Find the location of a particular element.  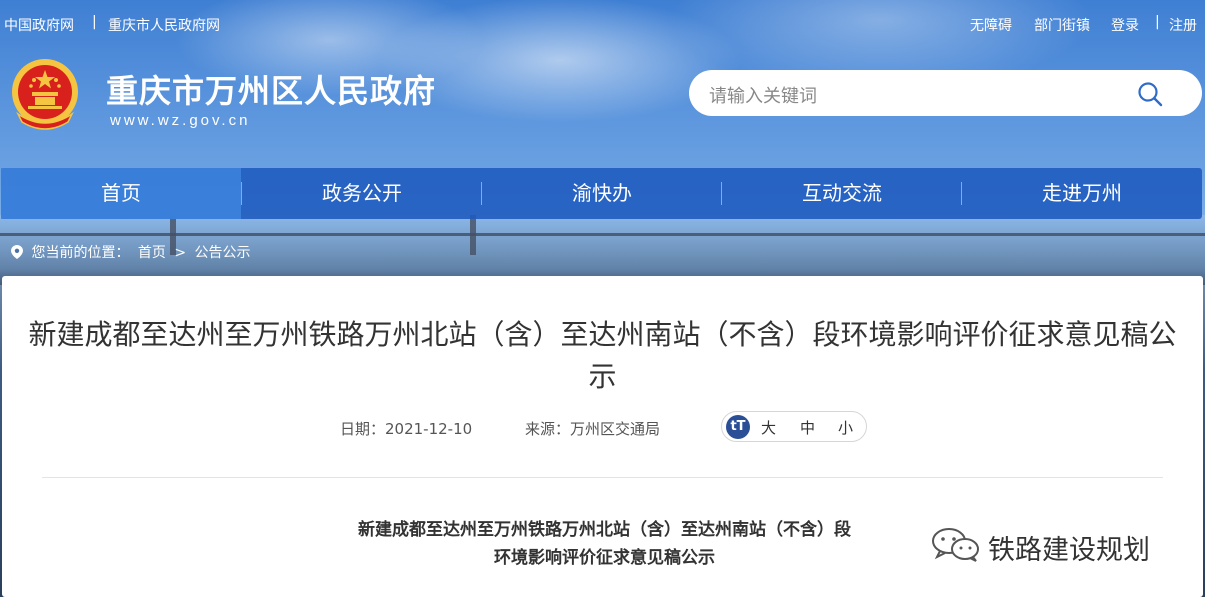

nav-item-yukuaiban: 渝快办 is located at coordinates (602, 193).